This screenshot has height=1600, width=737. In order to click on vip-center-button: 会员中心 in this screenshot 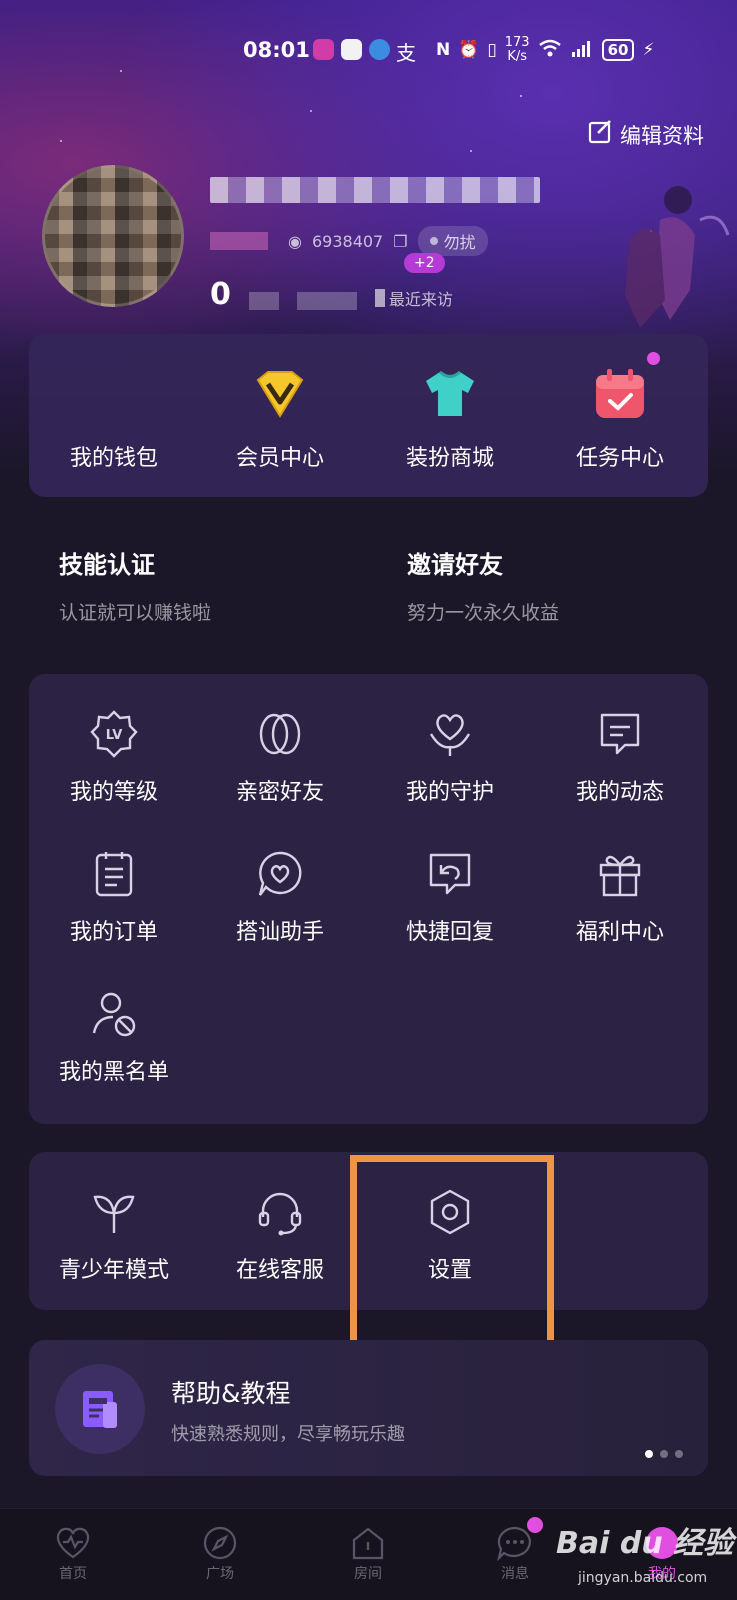, I will do `click(280, 418)`.